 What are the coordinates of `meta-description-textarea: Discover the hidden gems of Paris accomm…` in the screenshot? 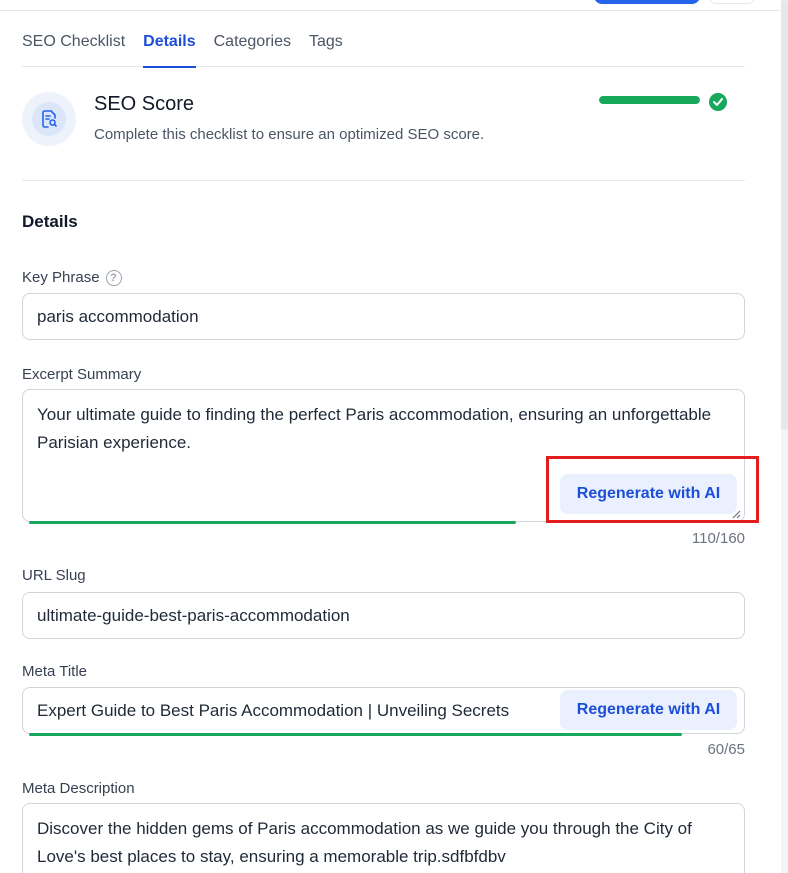 It's located at (383, 838).